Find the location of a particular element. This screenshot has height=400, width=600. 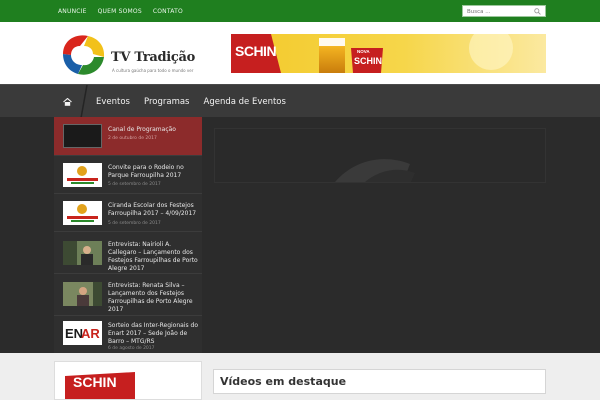

schin-banner-ad: SCHIN NOVA SCHIN is located at coordinates (388, 53).